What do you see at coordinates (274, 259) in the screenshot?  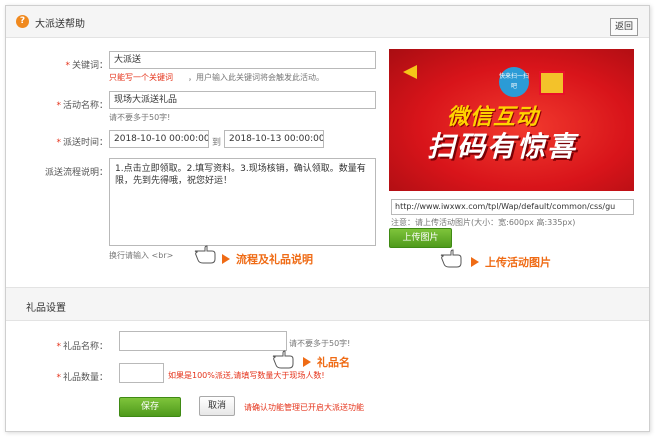 I see `flow-callout-text: 流程及礼品说明` at bounding box center [274, 259].